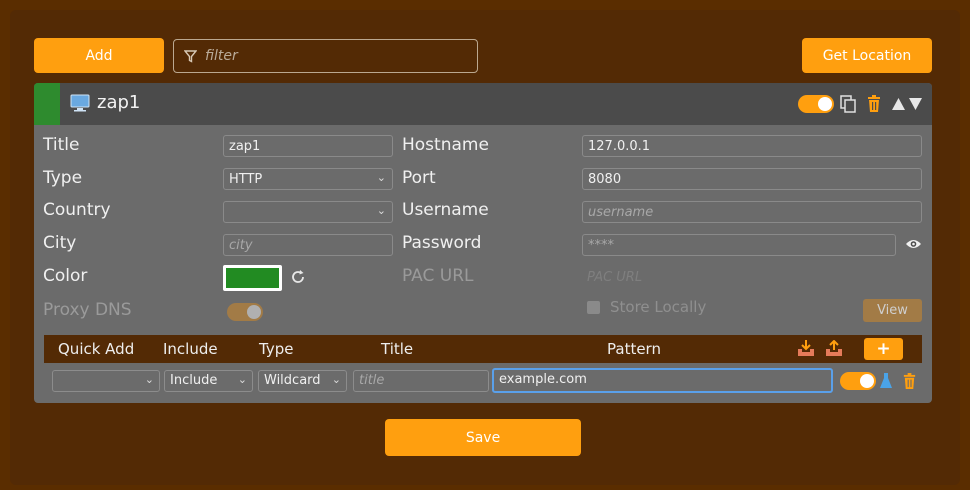 The width and height of the screenshot is (970, 490). What do you see at coordinates (483, 104) in the screenshot?
I see `proxy-card-header: zap1` at bounding box center [483, 104].